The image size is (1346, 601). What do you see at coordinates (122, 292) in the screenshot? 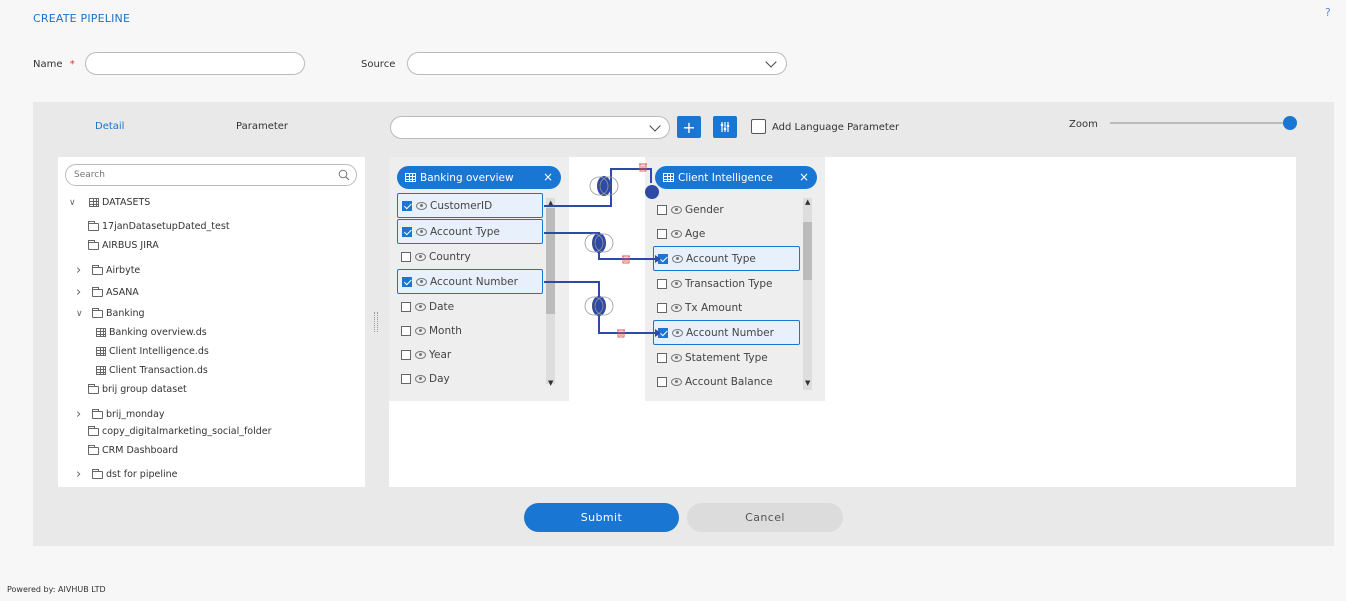
I see `tree-item-label: ASANA` at bounding box center [122, 292].